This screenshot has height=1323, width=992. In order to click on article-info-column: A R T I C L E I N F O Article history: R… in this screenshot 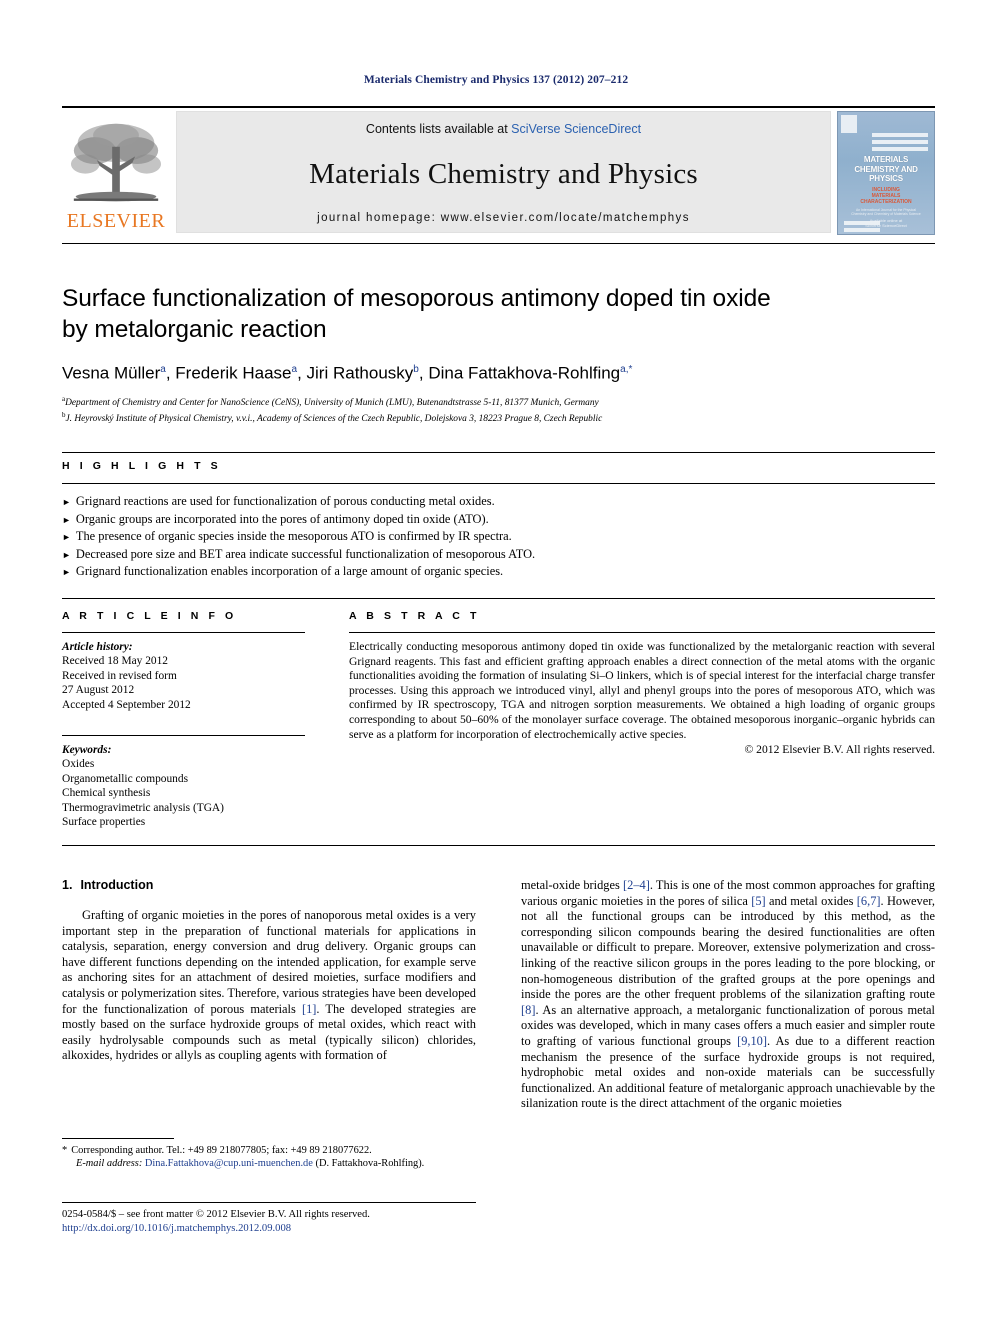, I will do `click(183, 719)`.